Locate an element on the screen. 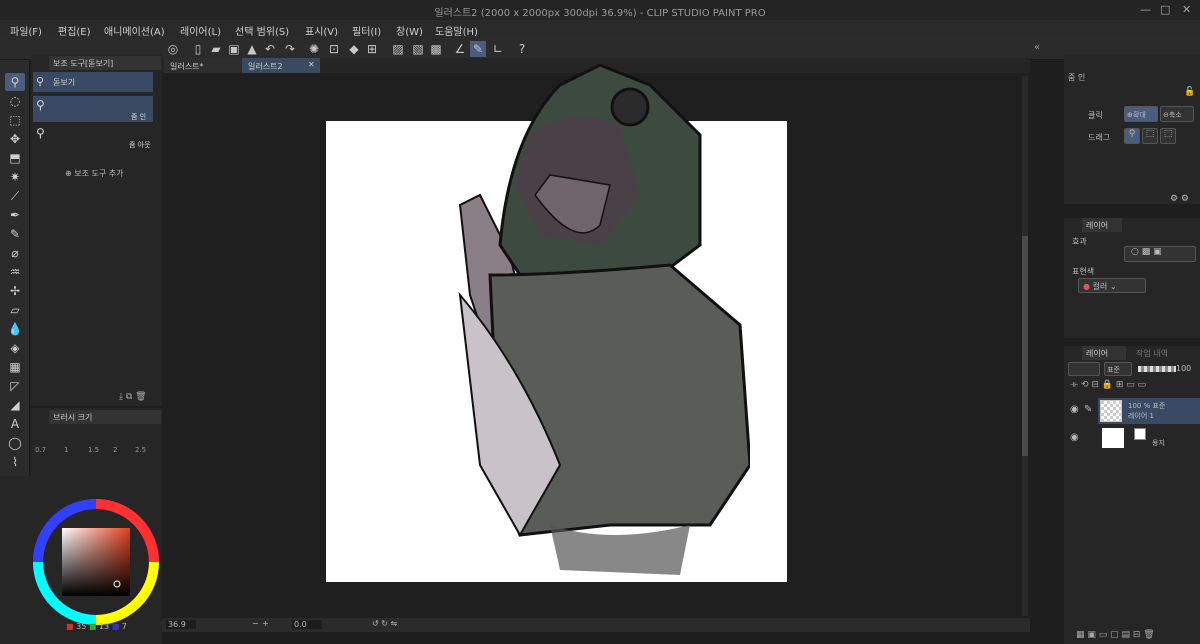 The image size is (1200, 644). sub-tool-zoom-in: ⚲ 줌 인 is located at coordinates (93, 109).